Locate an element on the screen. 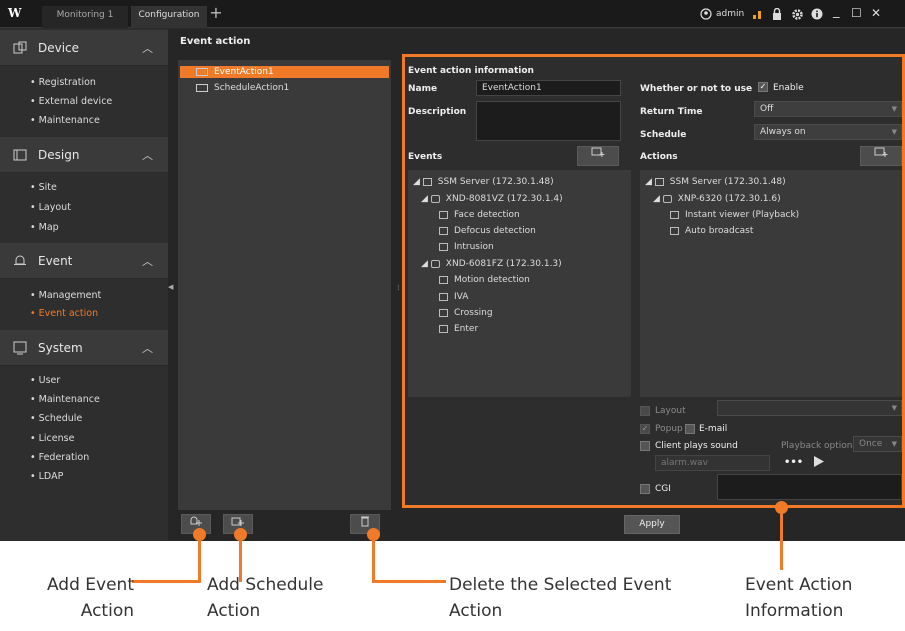  cgi-input is located at coordinates (809, 487).